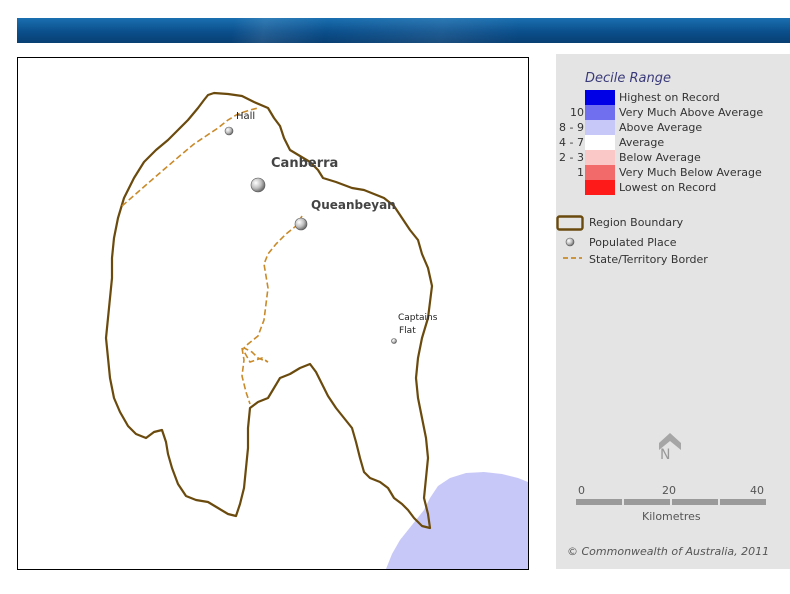 The width and height of the screenshot is (790, 594). I want to click on scale-tick-20: 20, so click(669, 490).